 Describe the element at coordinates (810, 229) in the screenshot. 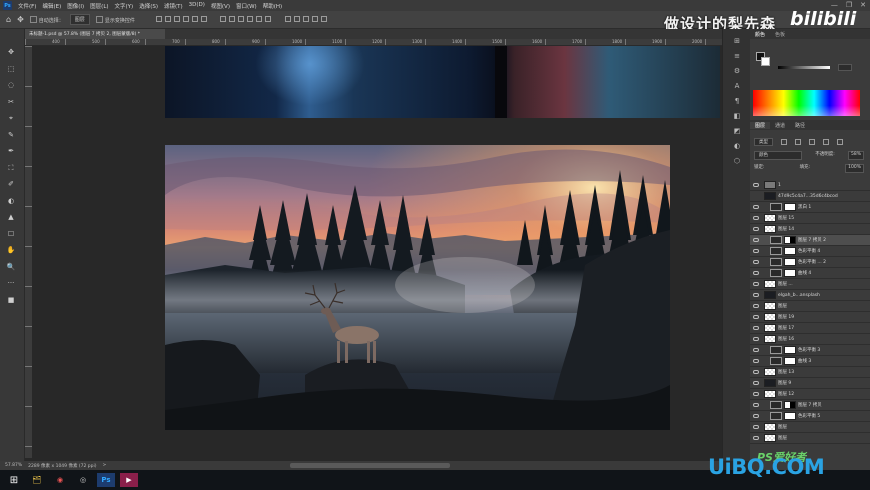

I see `layer-row: 图层 14` at that location.